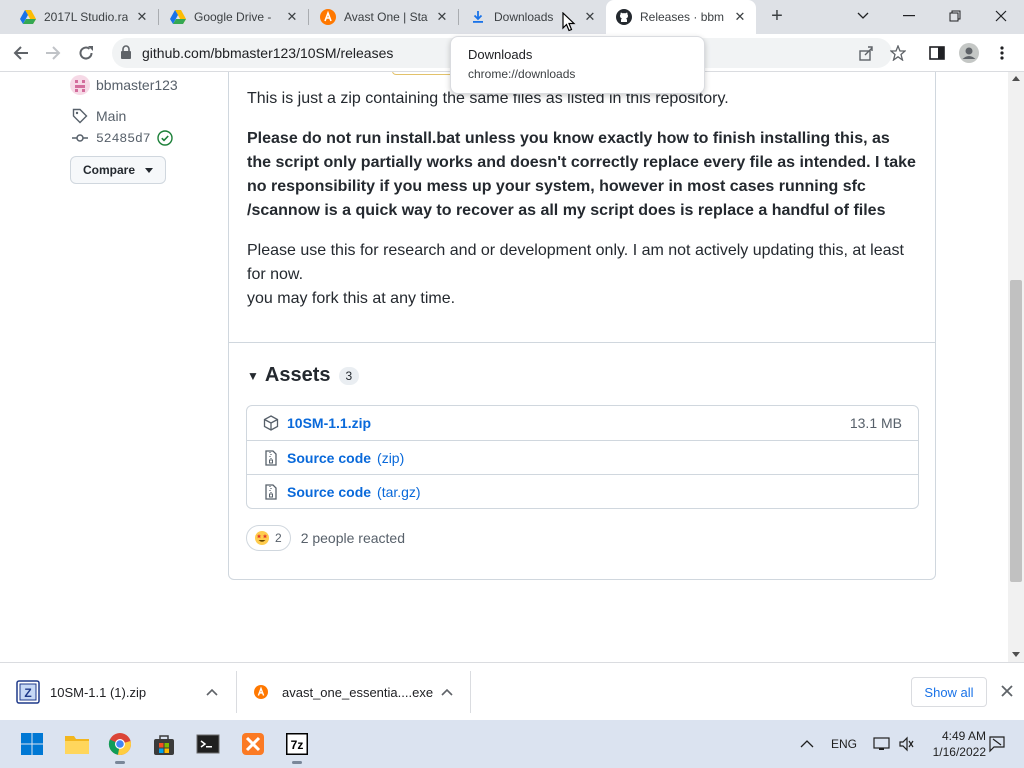 The width and height of the screenshot is (1024, 768). I want to click on windows-icon, so click(32, 744).